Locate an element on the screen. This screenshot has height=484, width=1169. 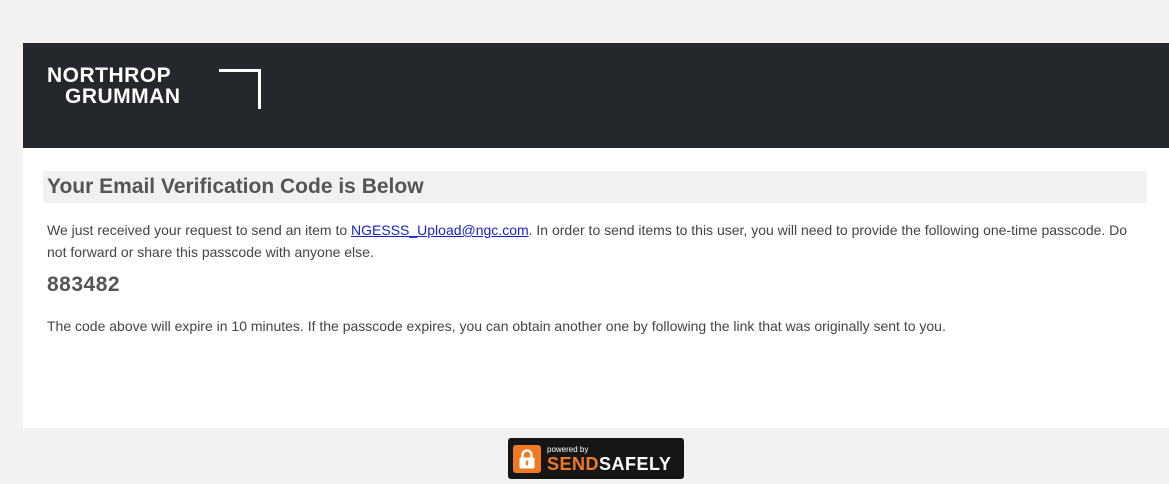
brand-text: powered by SENDSAFELY is located at coordinates (609, 459).